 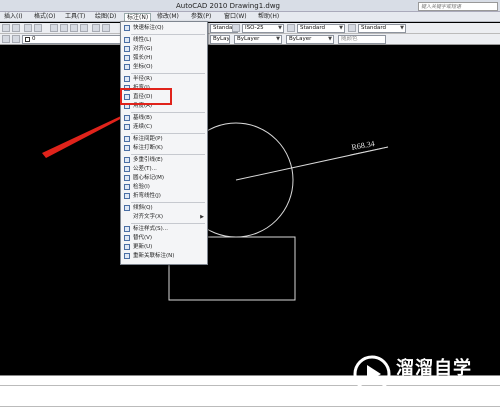 I want to click on mleader-style-icon, so click(x=352, y=28).